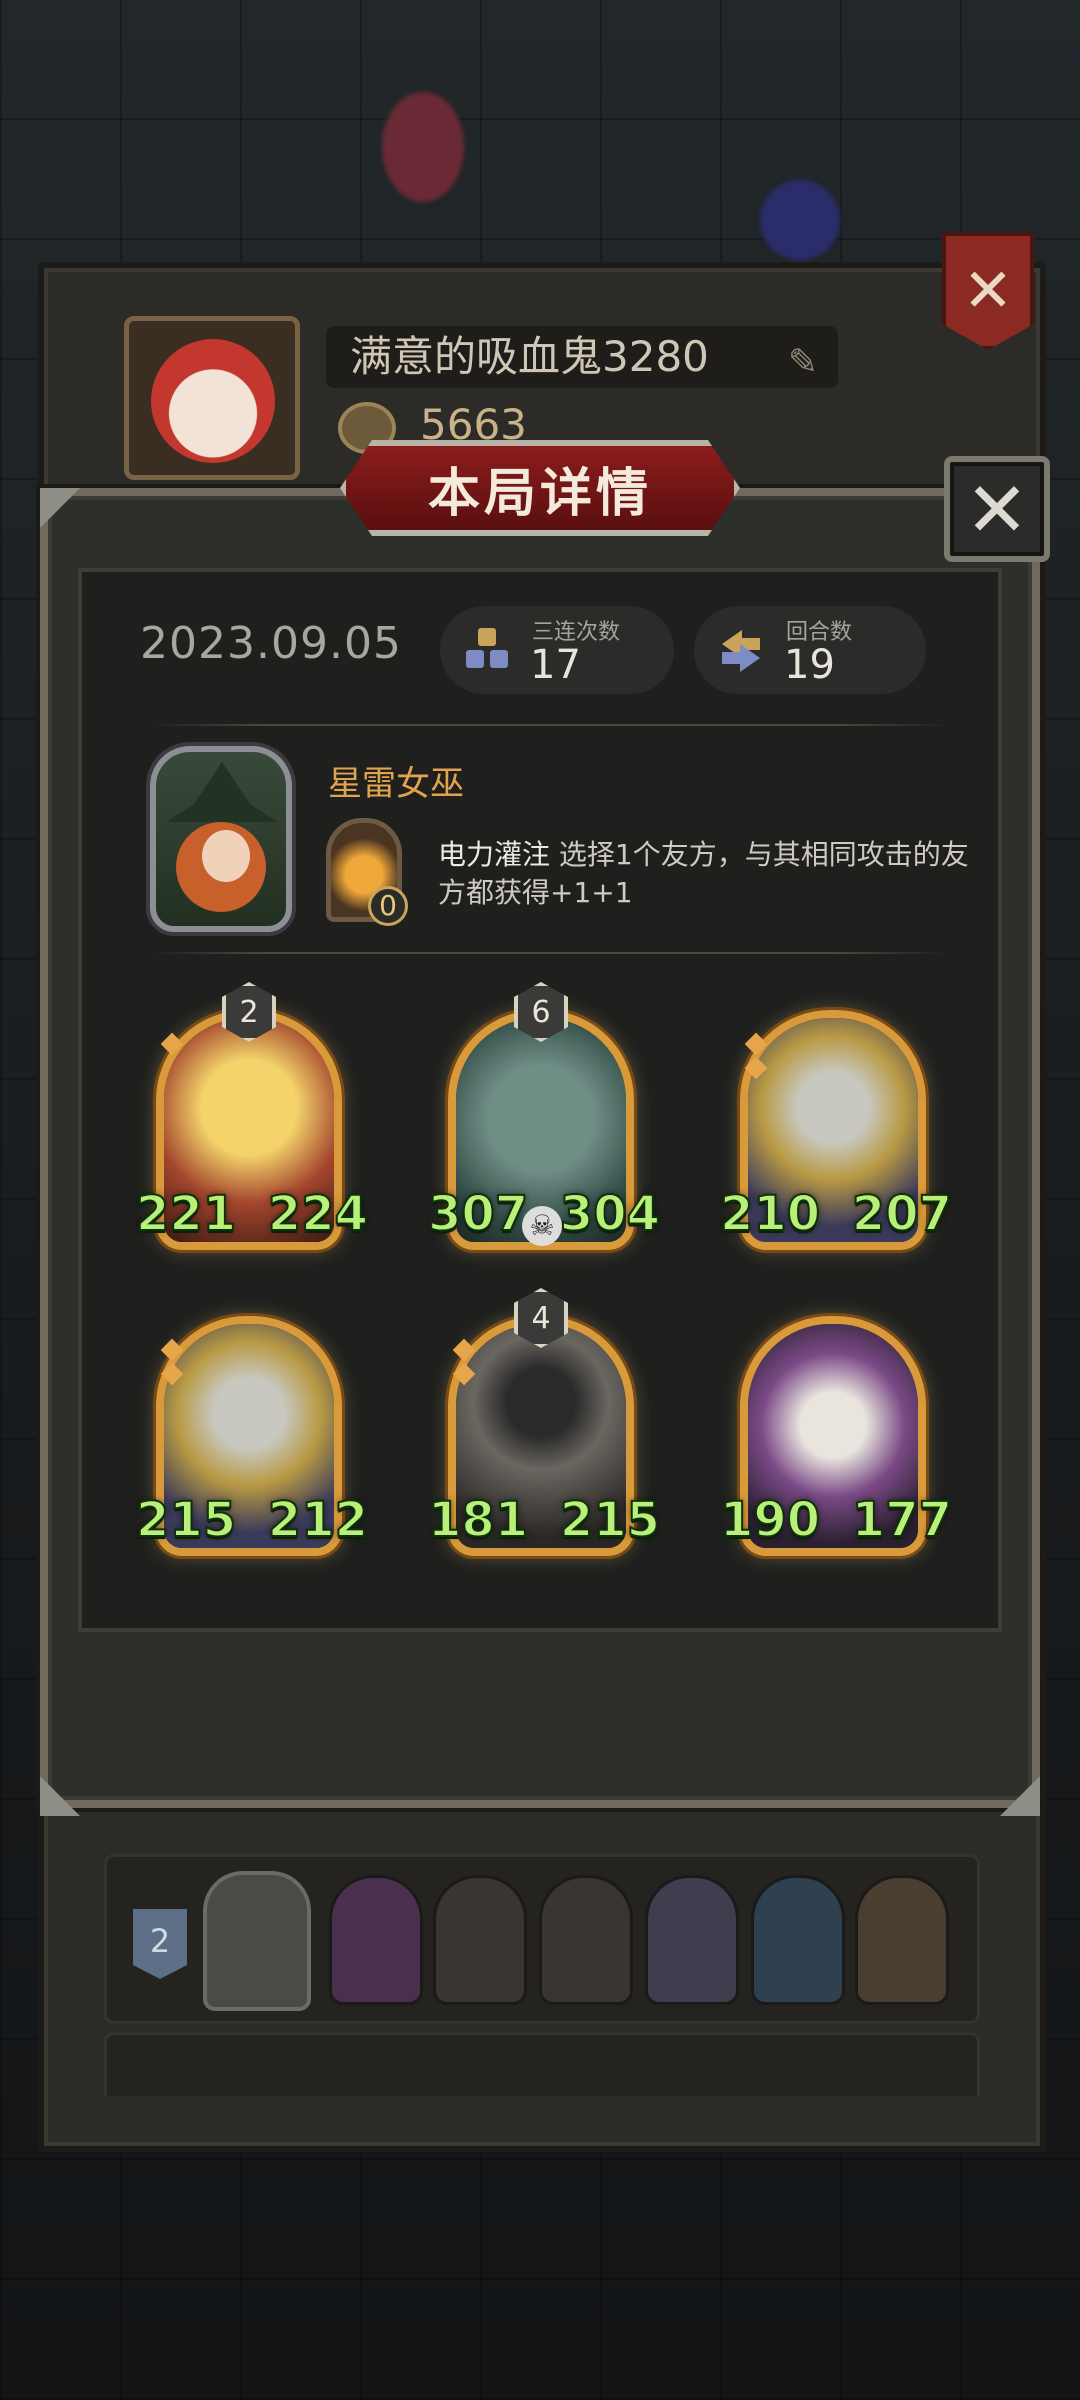  What do you see at coordinates (160, 1944) in the screenshot?
I see `rank-badge: 2` at bounding box center [160, 1944].